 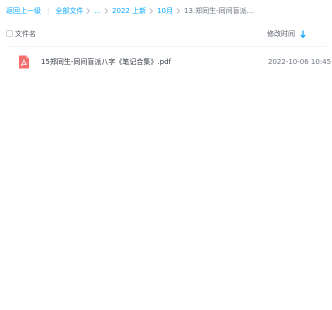 What do you see at coordinates (69, 11) in the screenshot?
I see `breadcrumb-item-all-files: 全部文件` at bounding box center [69, 11].